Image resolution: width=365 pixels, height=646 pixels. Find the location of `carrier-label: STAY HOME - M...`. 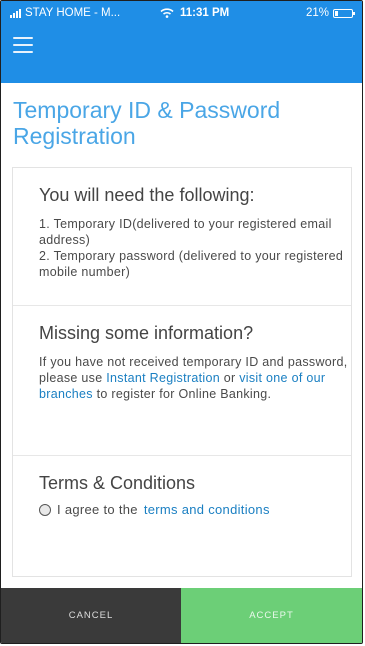

carrier-label: STAY HOME - M... is located at coordinates (73, 13).